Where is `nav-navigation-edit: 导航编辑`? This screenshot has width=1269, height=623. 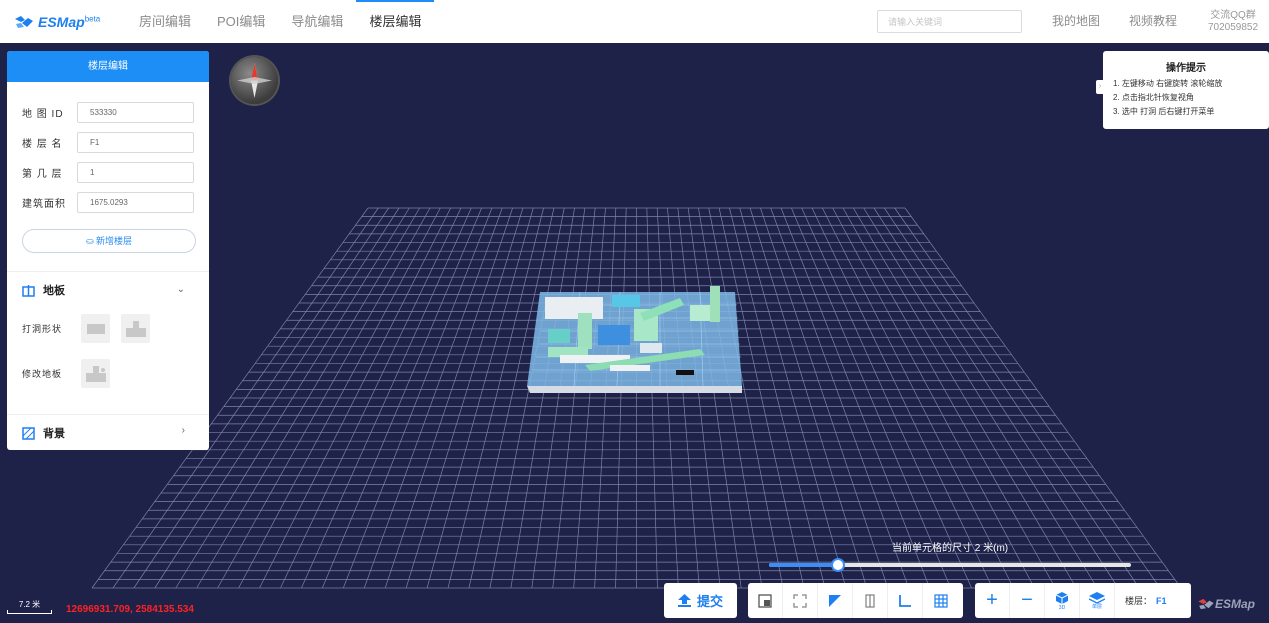 nav-navigation-edit: 导航编辑 is located at coordinates (317, 21).